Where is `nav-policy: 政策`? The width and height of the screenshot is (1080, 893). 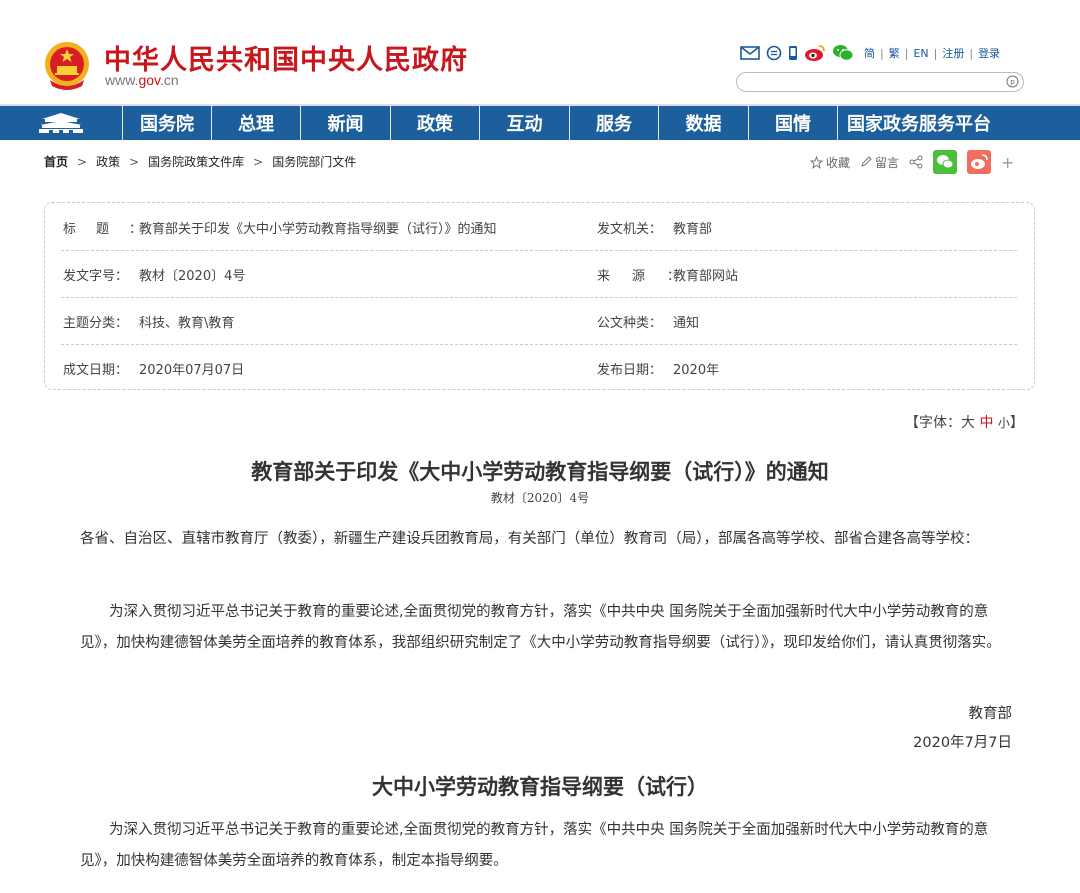
nav-policy: 政策 is located at coordinates (434, 123).